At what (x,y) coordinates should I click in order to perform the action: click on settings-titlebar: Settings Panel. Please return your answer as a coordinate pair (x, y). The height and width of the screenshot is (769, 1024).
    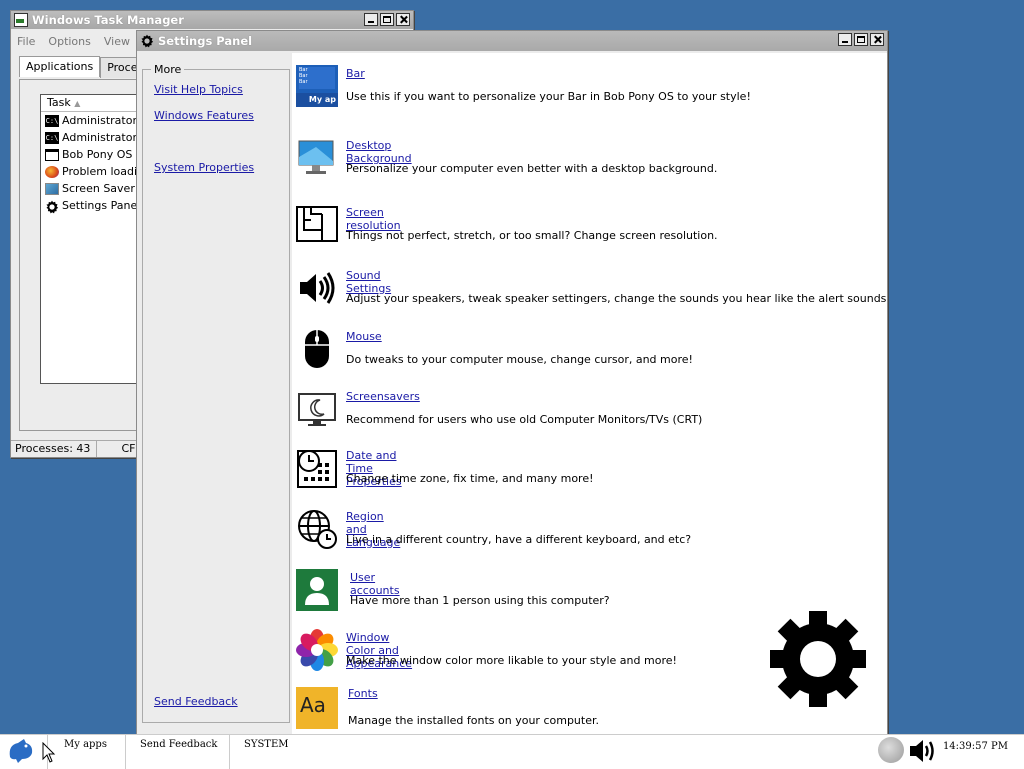
    Looking at the image, I should click on (512, 41).